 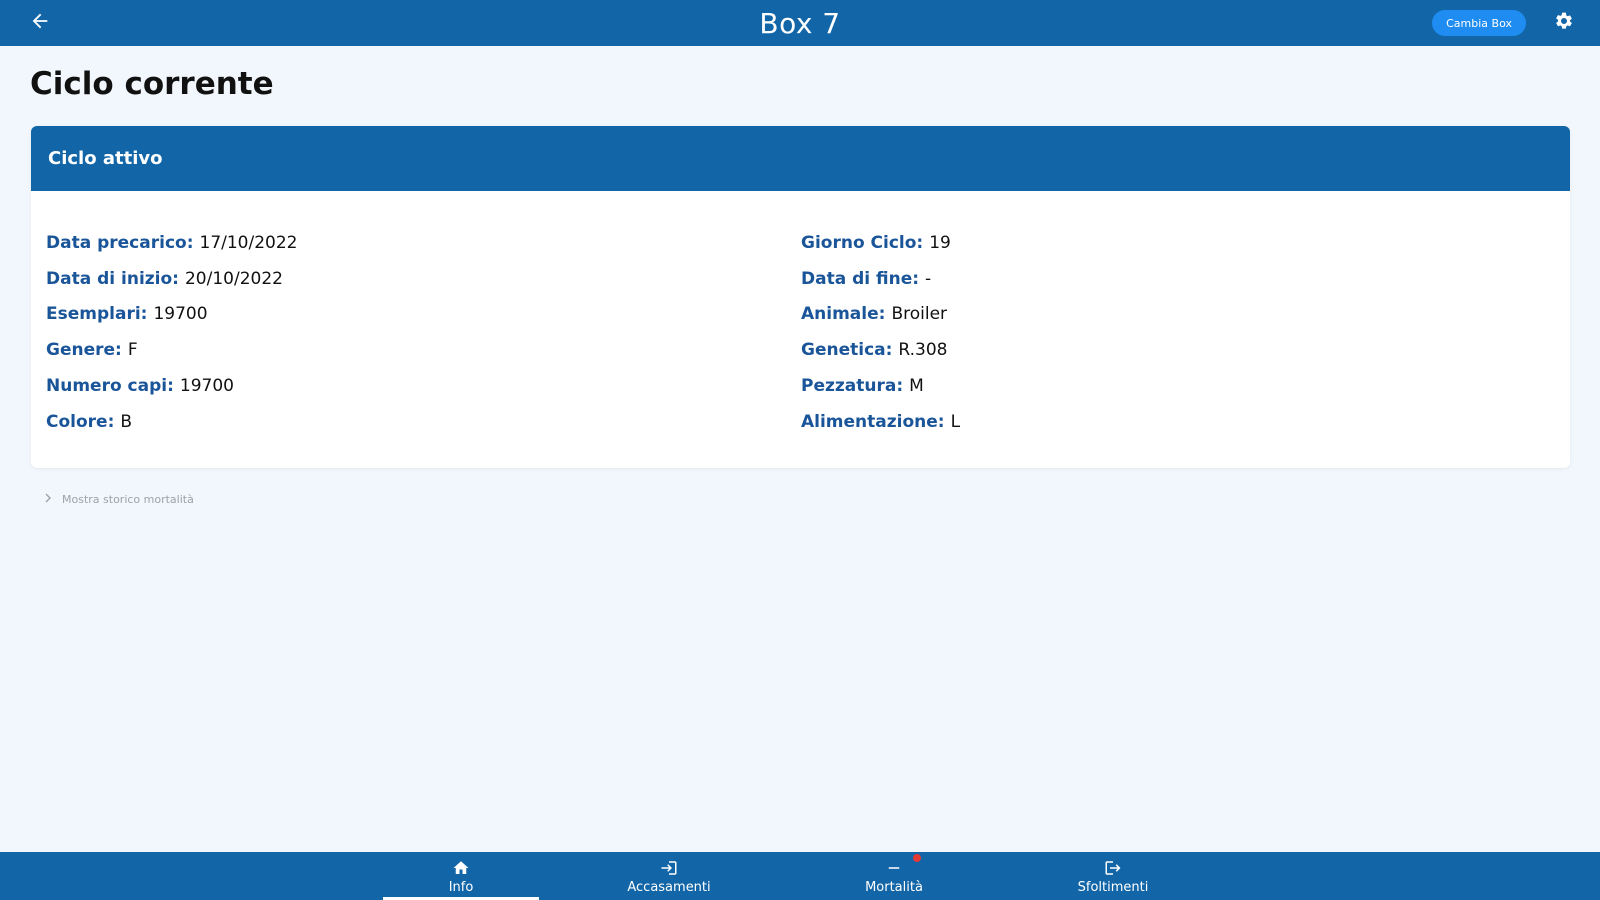 I want to click on mortality-history-toggle: Mostra storico mortalità, so click(x=119, y=499).